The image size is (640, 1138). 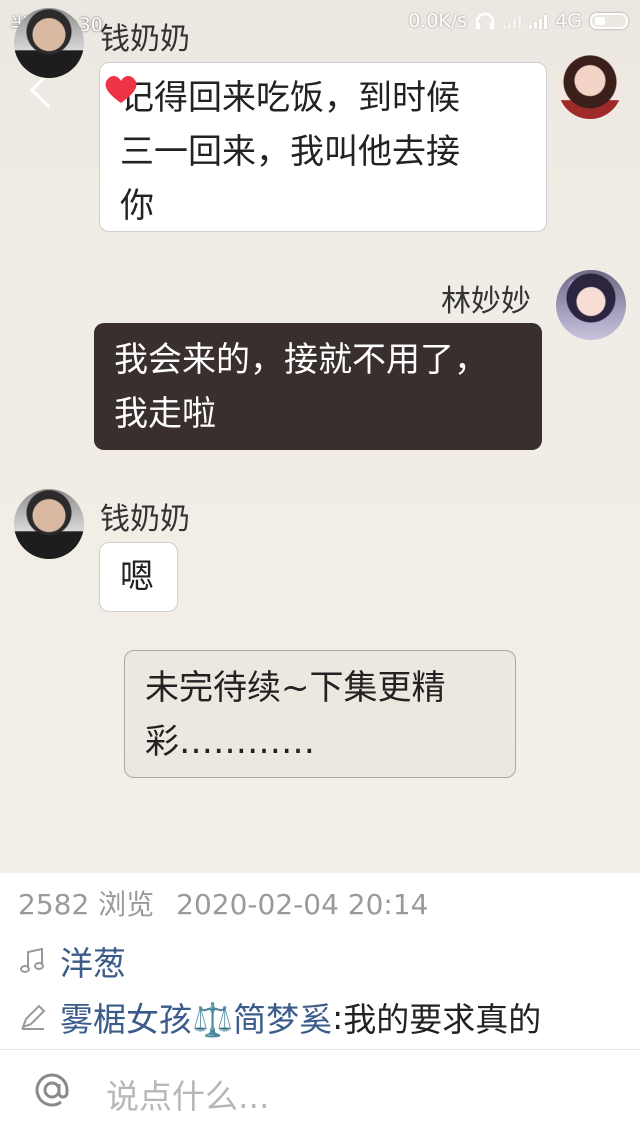 I want to click on heart-icon, so click(x=121, y=89).